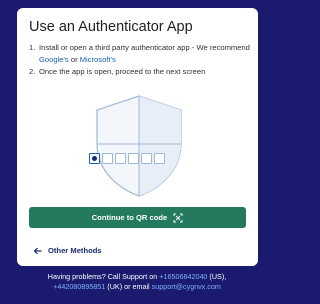 This screenshot has height=304, width=320. Describe the element at coordinates (183, 276) in the screenshot. I see `us-phone-link: +16506842040` at that location.